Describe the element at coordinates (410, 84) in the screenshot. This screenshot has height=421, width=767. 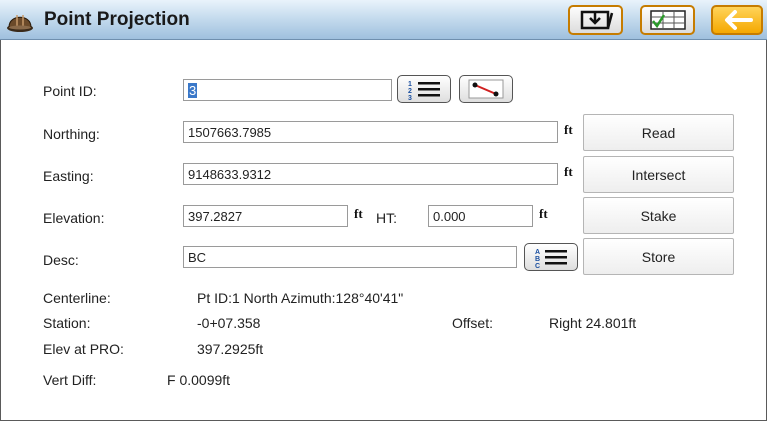
I see `svg-text: 1` at that location.